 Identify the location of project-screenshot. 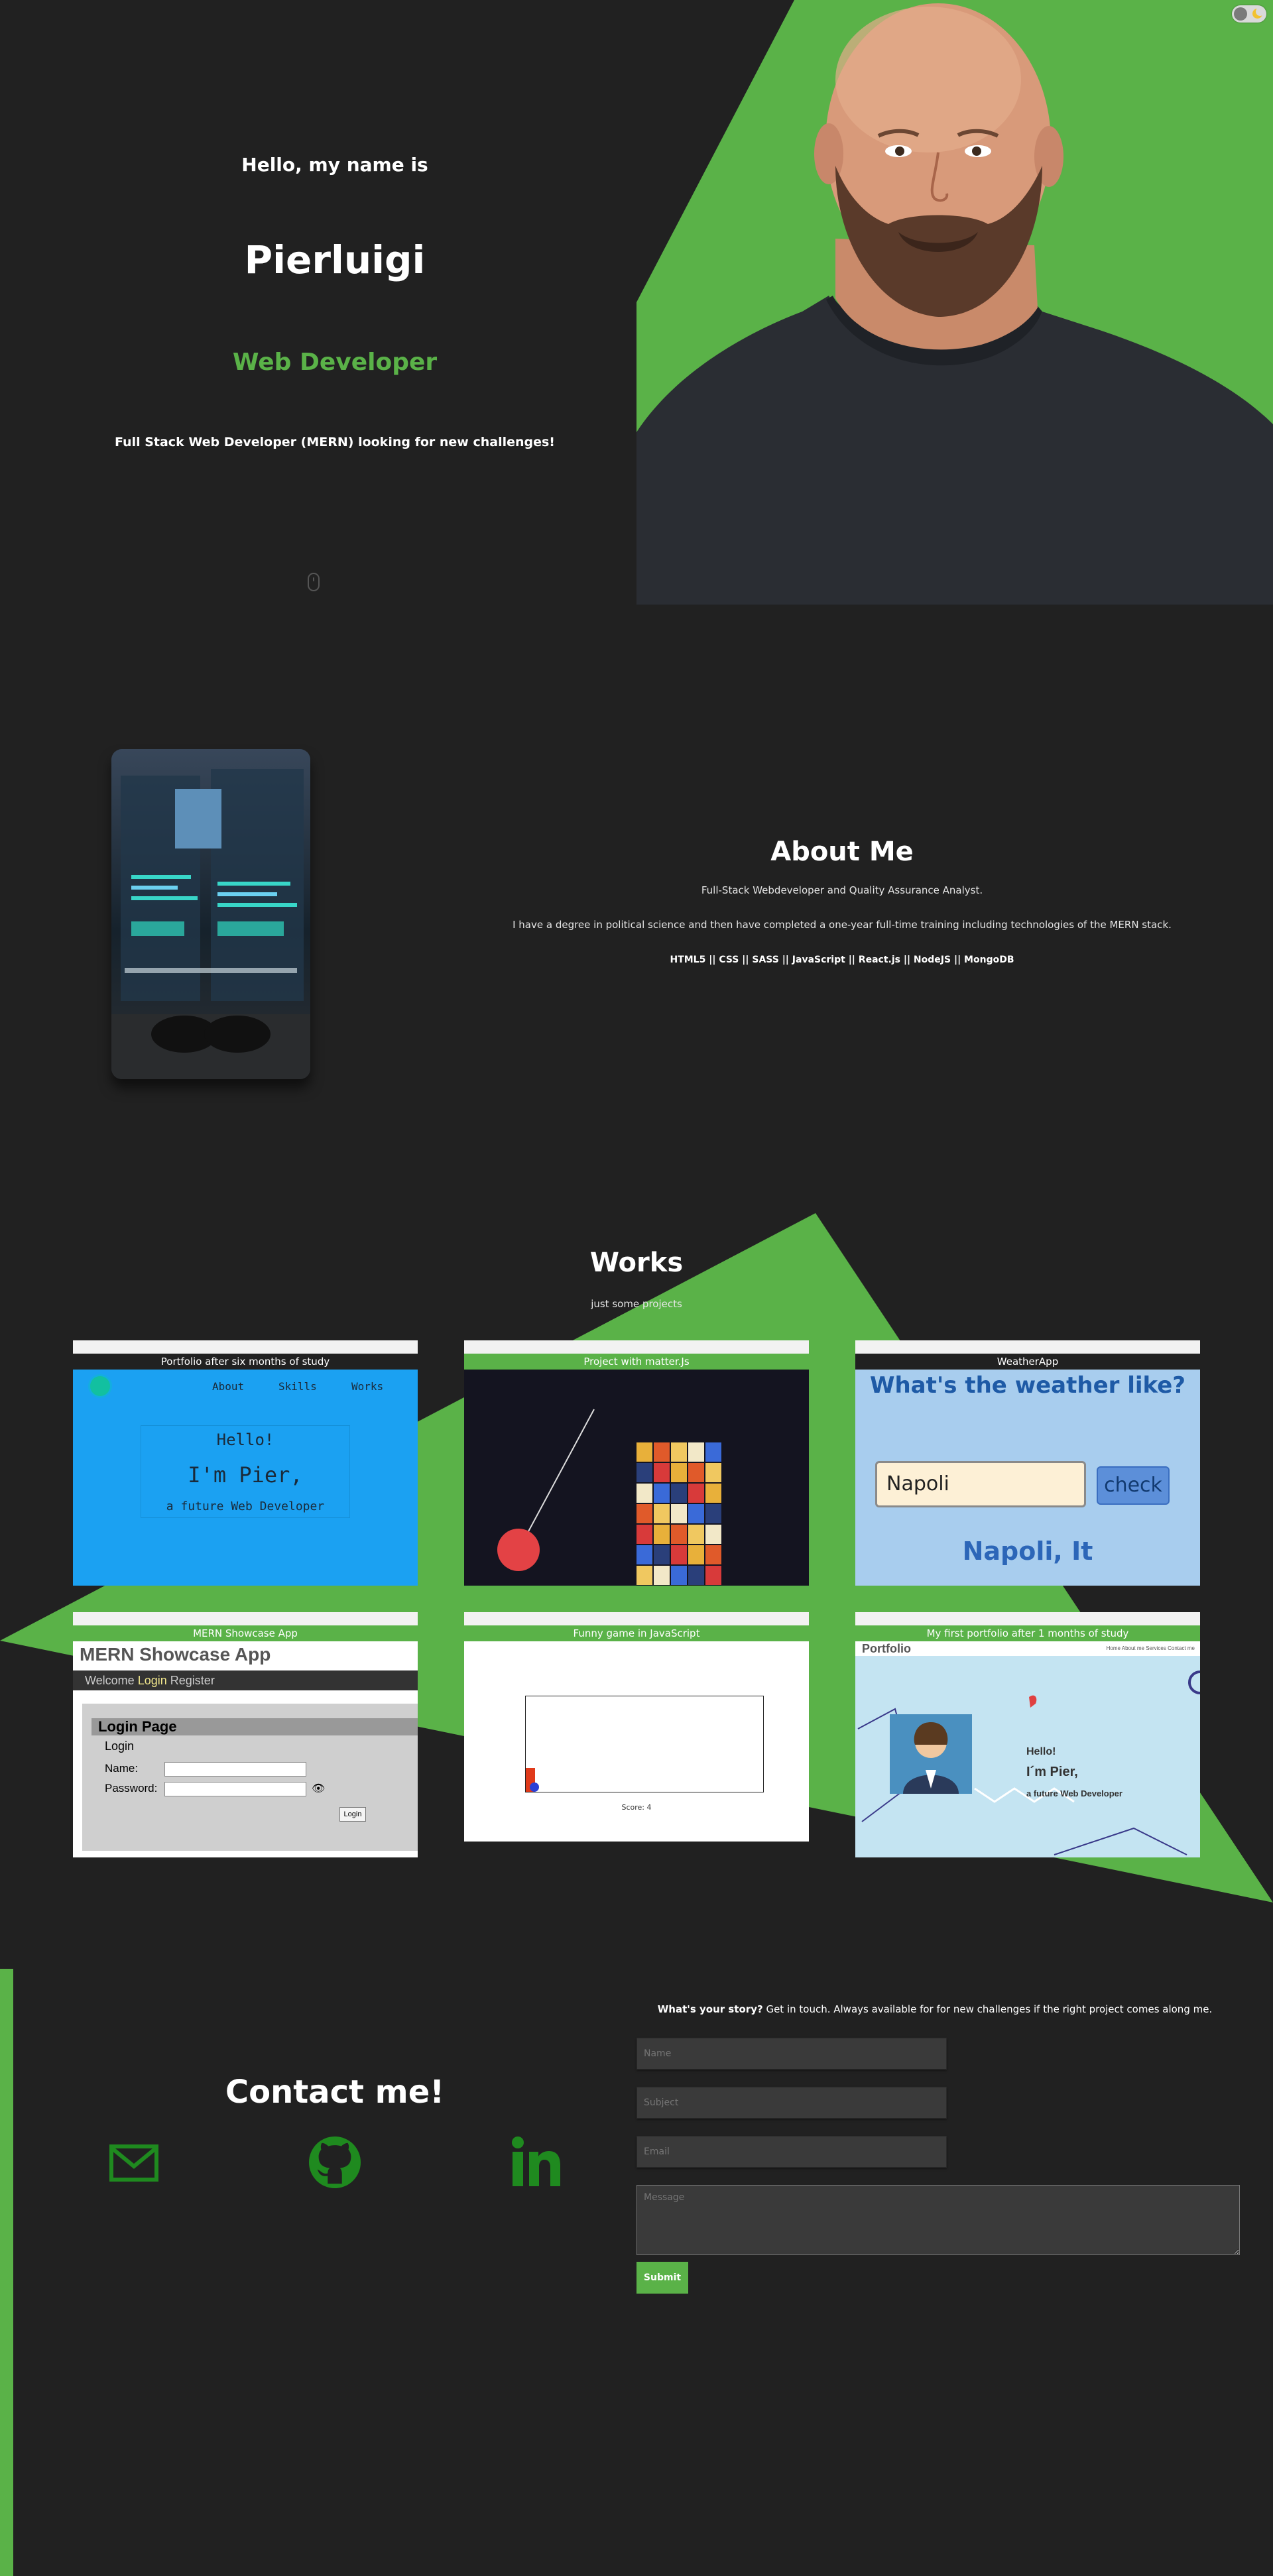
(636, 1478).